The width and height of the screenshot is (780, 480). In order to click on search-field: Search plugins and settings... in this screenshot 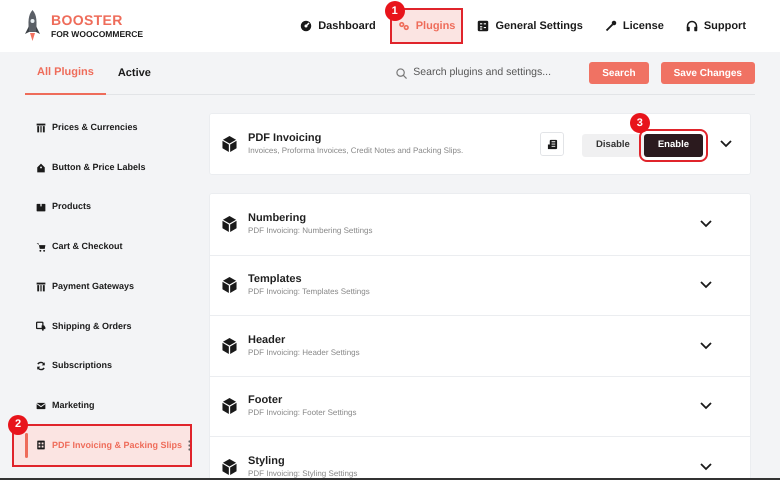, I will do `click(481, 73)`.